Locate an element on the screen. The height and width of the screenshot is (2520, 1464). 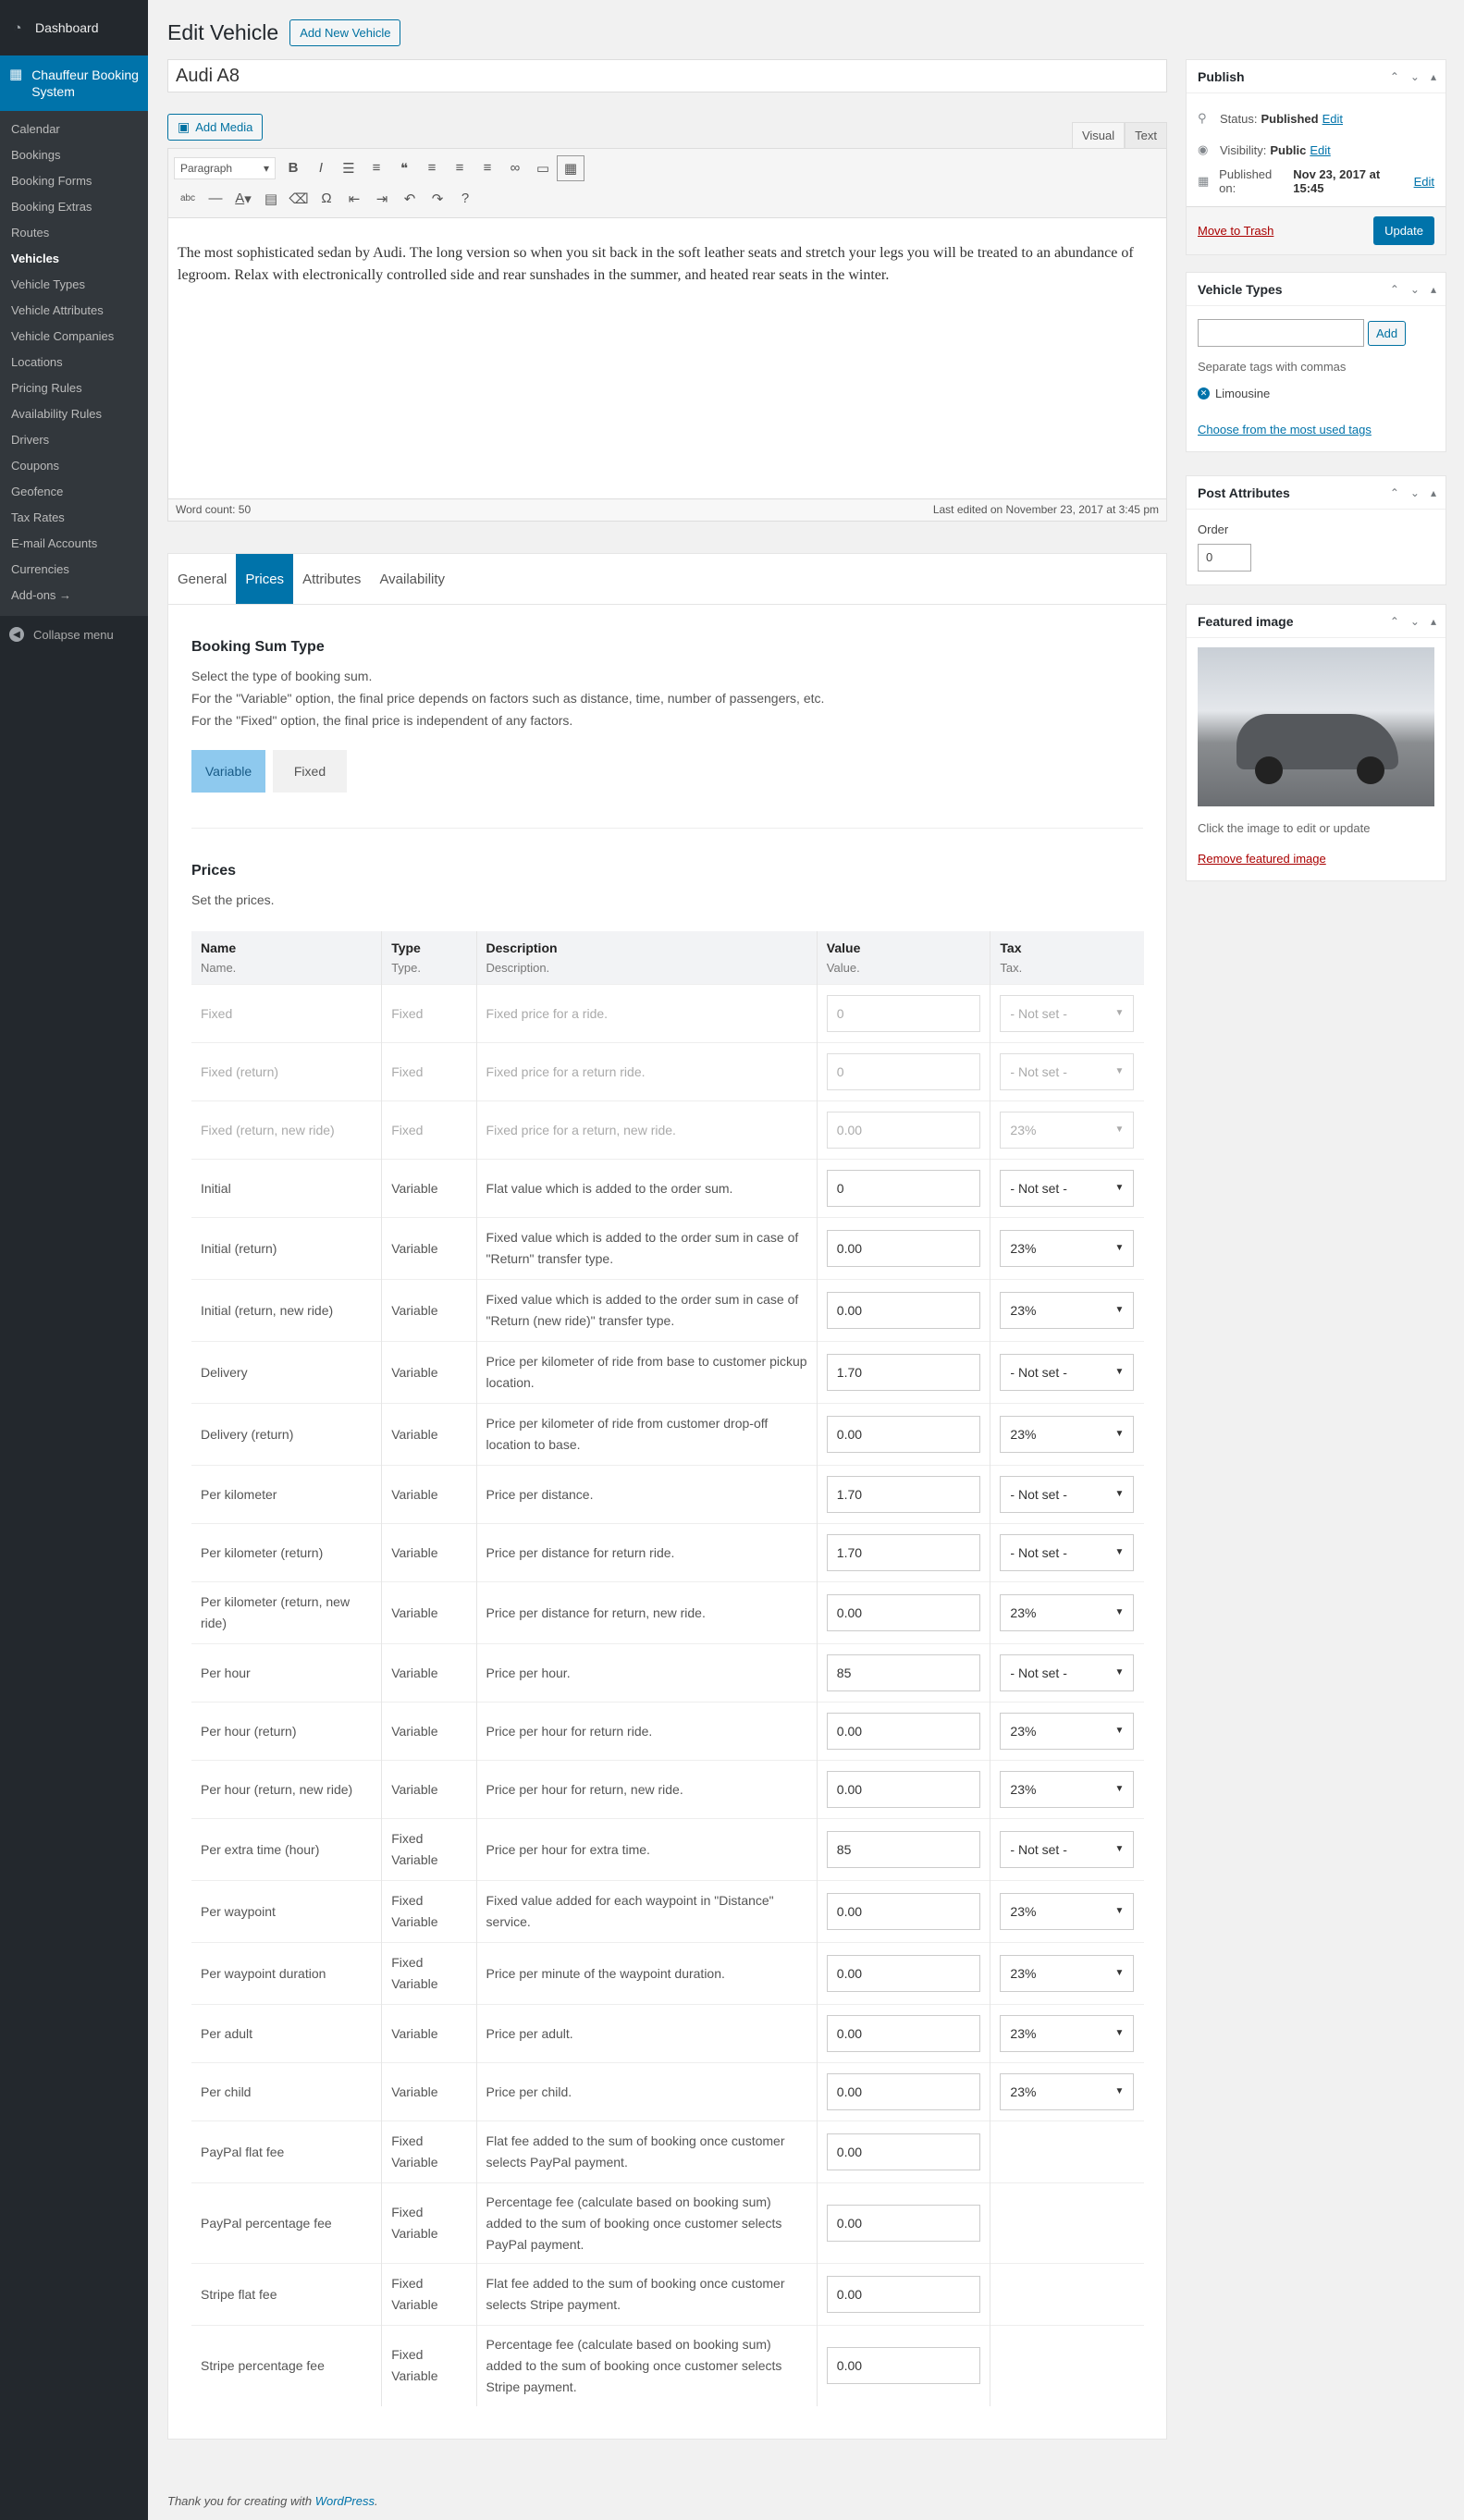
update-button: Update is located at coordinates (1403, 230).